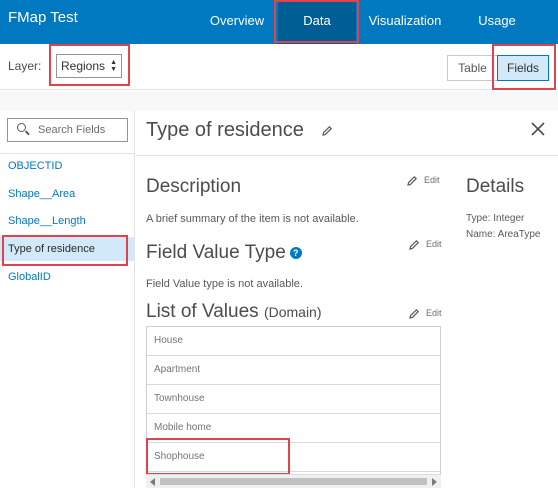 This screenshot has height=488, width=558. Describe the element at coordinates (224, 284) in the screenshot. I see `value-type-text: Field Value type is not available.` at that location.